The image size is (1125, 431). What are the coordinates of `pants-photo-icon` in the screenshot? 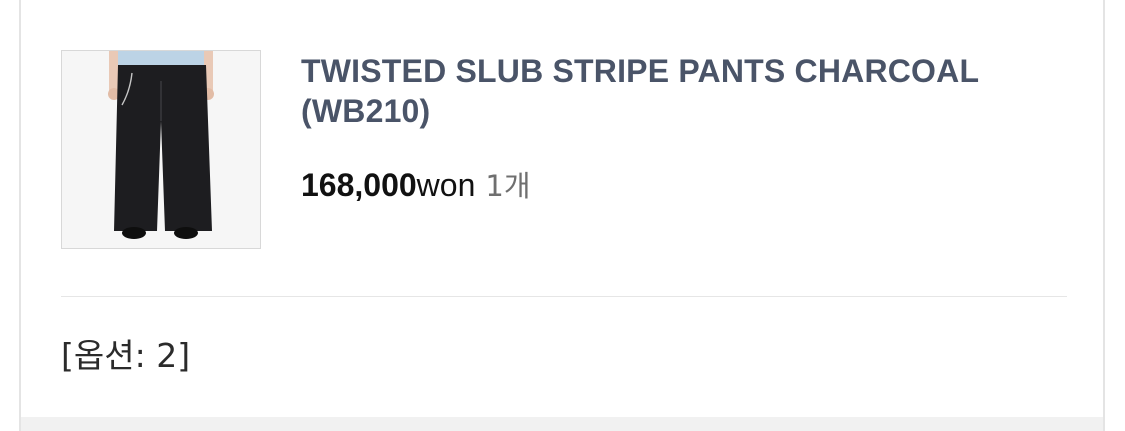 It's located at (161, 149).